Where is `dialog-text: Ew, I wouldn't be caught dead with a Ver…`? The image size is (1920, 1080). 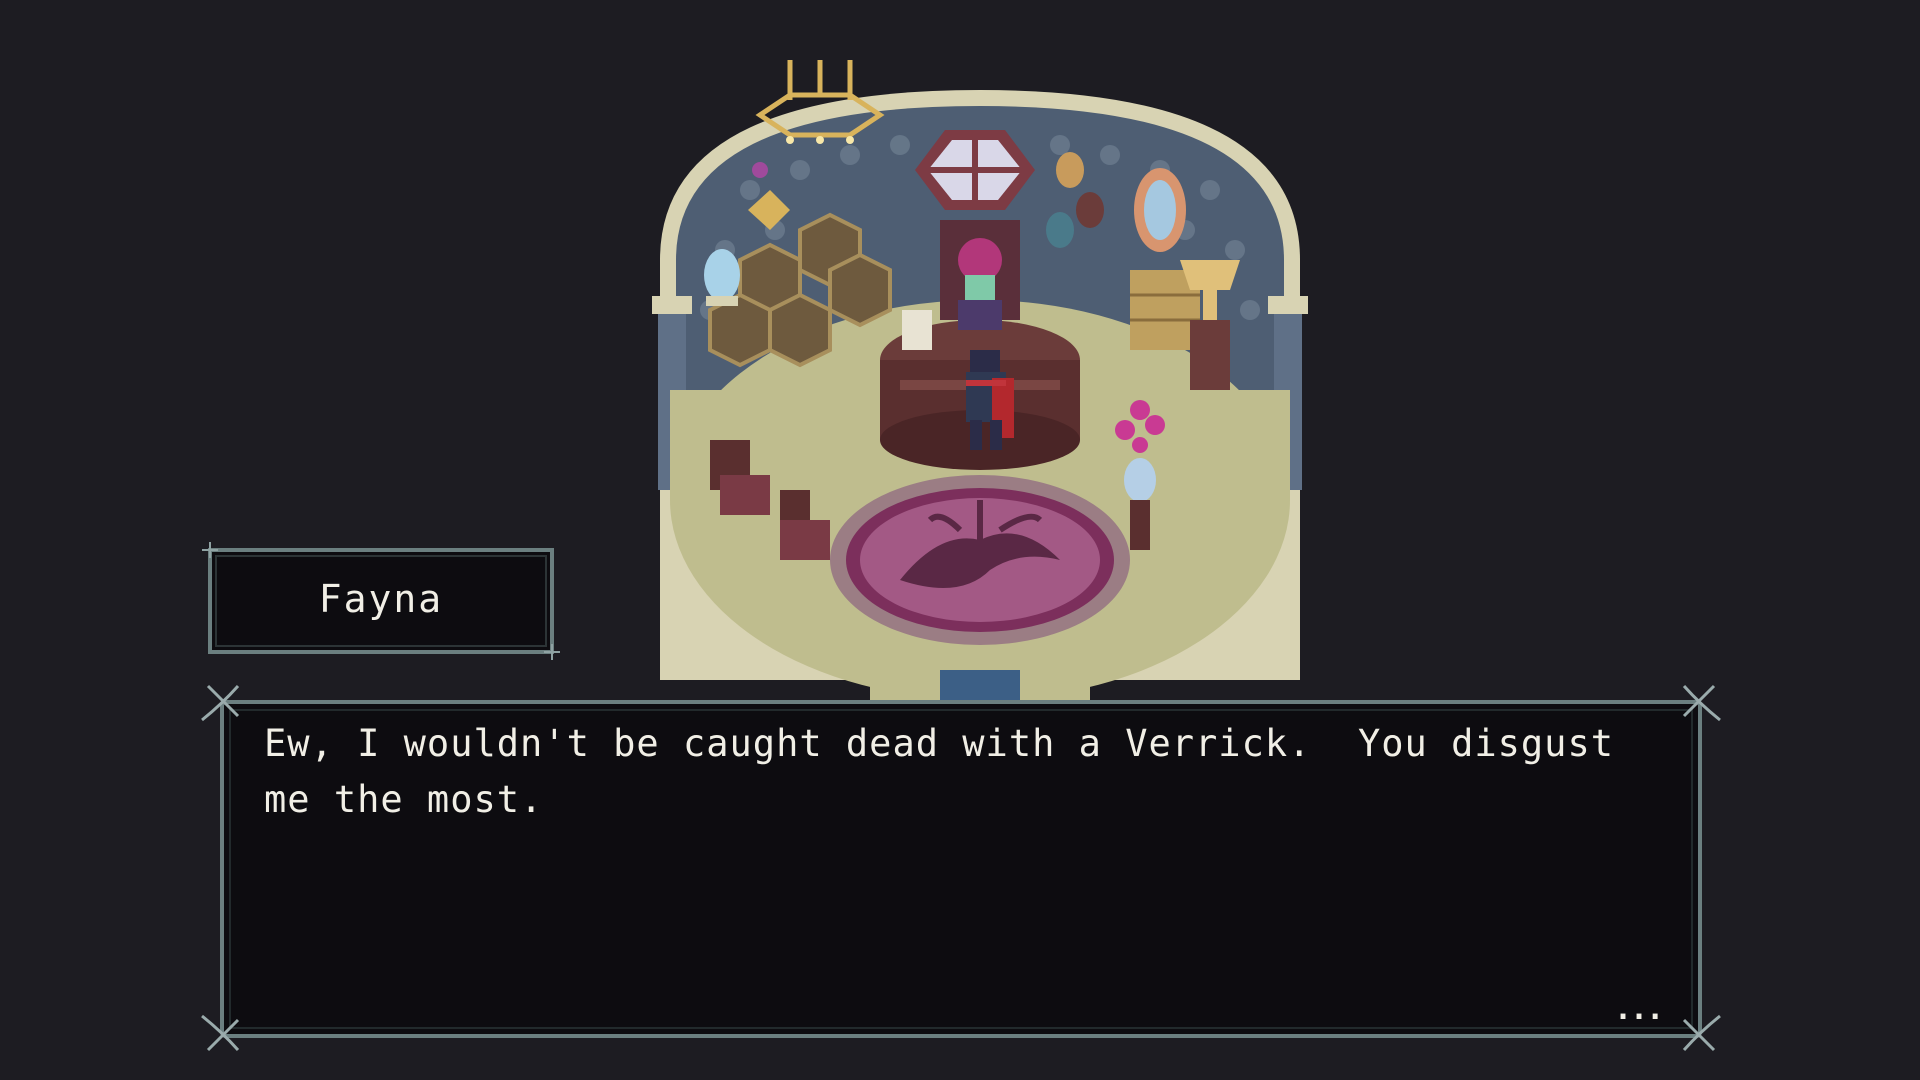
dialog-text: Ew, I wouldn't be caught dead with a Ver… is located at coordinates (939, 771).